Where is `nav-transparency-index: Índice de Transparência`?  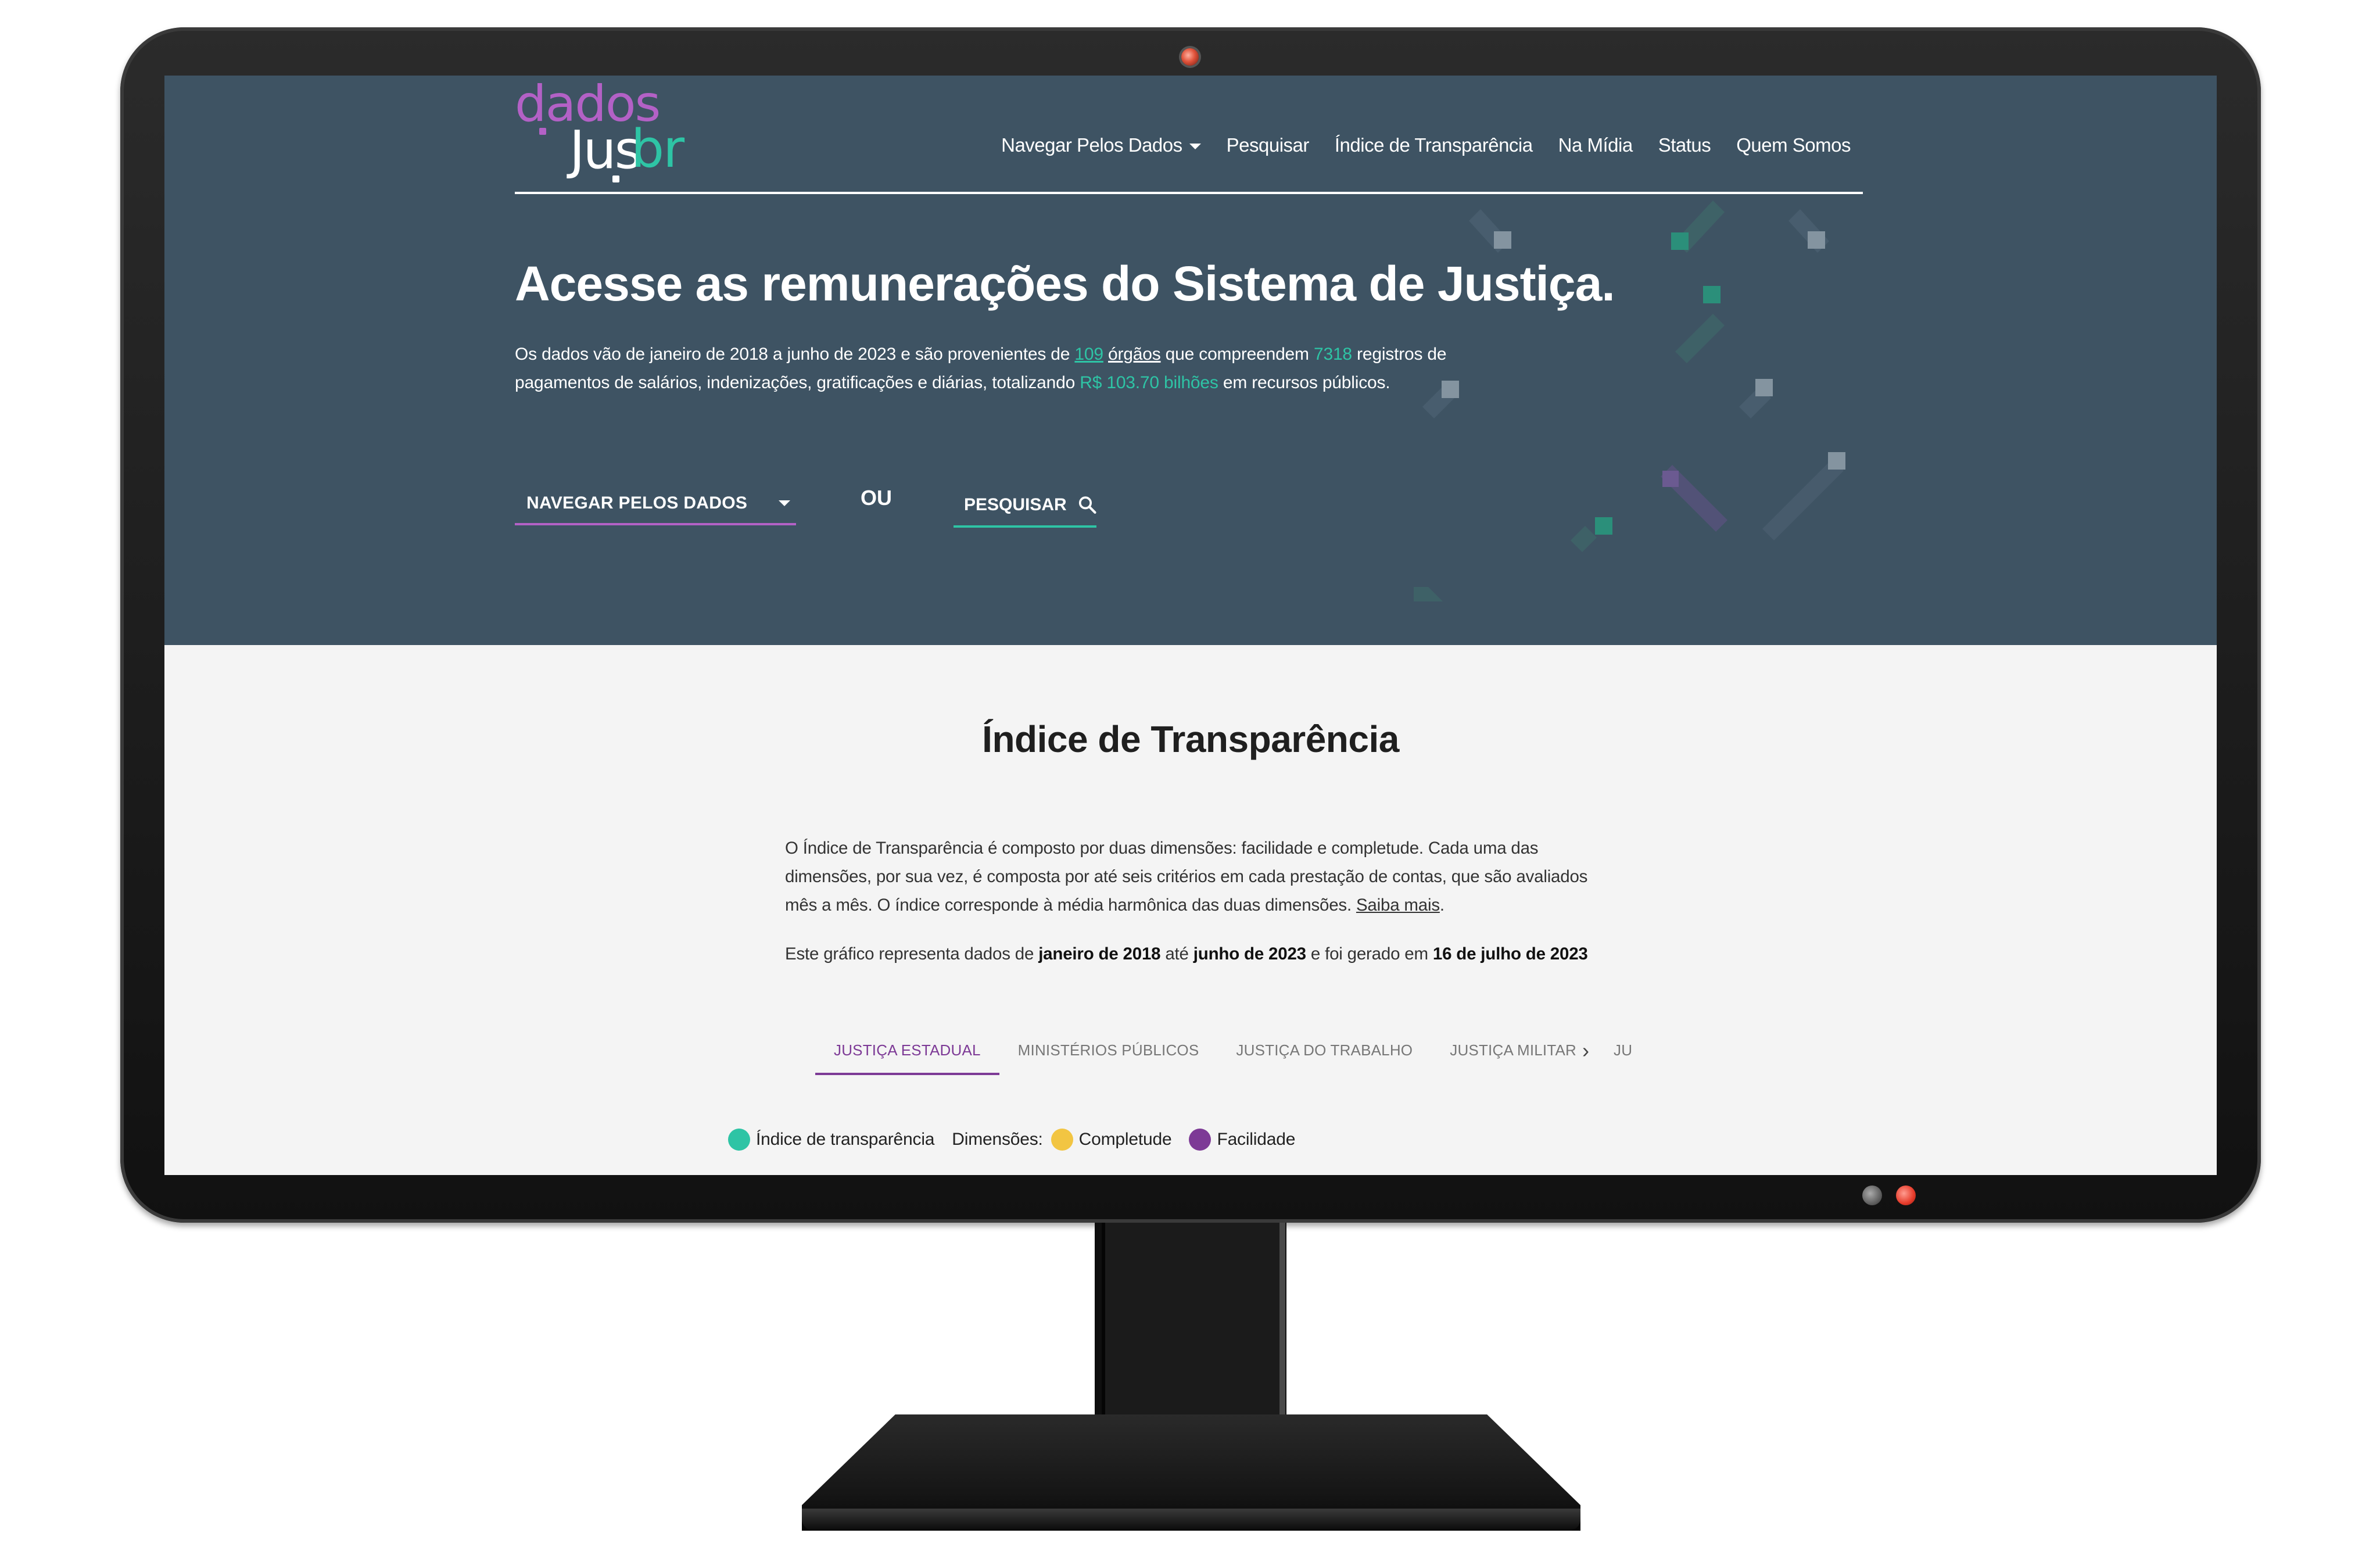 nav-transparency-index: Índice de Transparência is located at coordinates (1434, 145).